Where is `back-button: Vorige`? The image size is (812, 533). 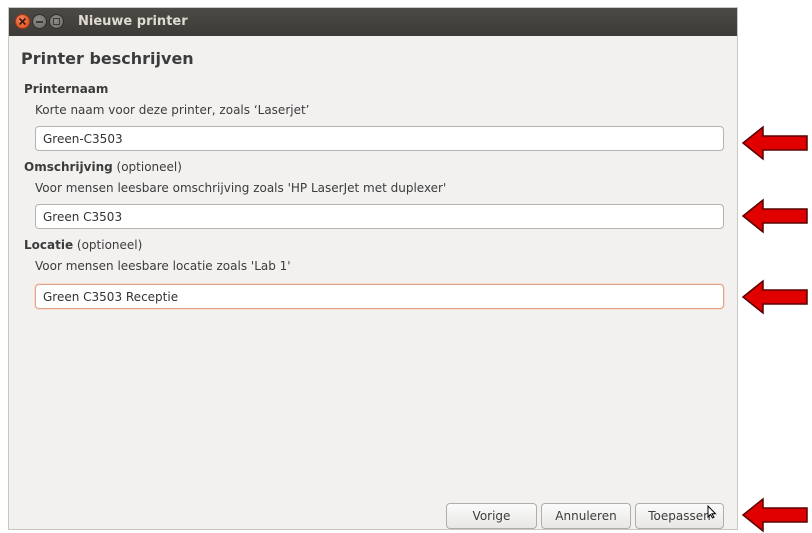 back-button: Vorige is located at coordinates (491, 516).